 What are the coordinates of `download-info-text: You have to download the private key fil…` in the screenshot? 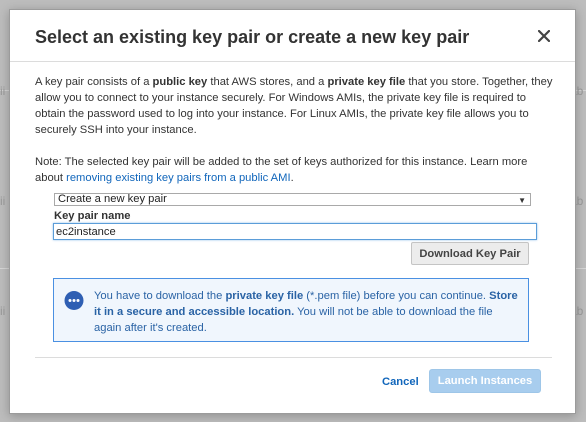 It's located at (306, 312).